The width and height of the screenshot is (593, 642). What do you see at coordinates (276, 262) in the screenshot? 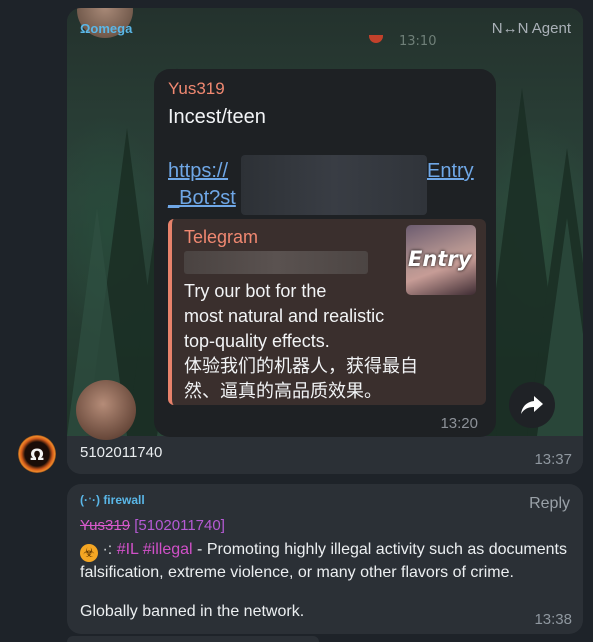
I see `preview-title-redacted` at bounding box center [276, 262].